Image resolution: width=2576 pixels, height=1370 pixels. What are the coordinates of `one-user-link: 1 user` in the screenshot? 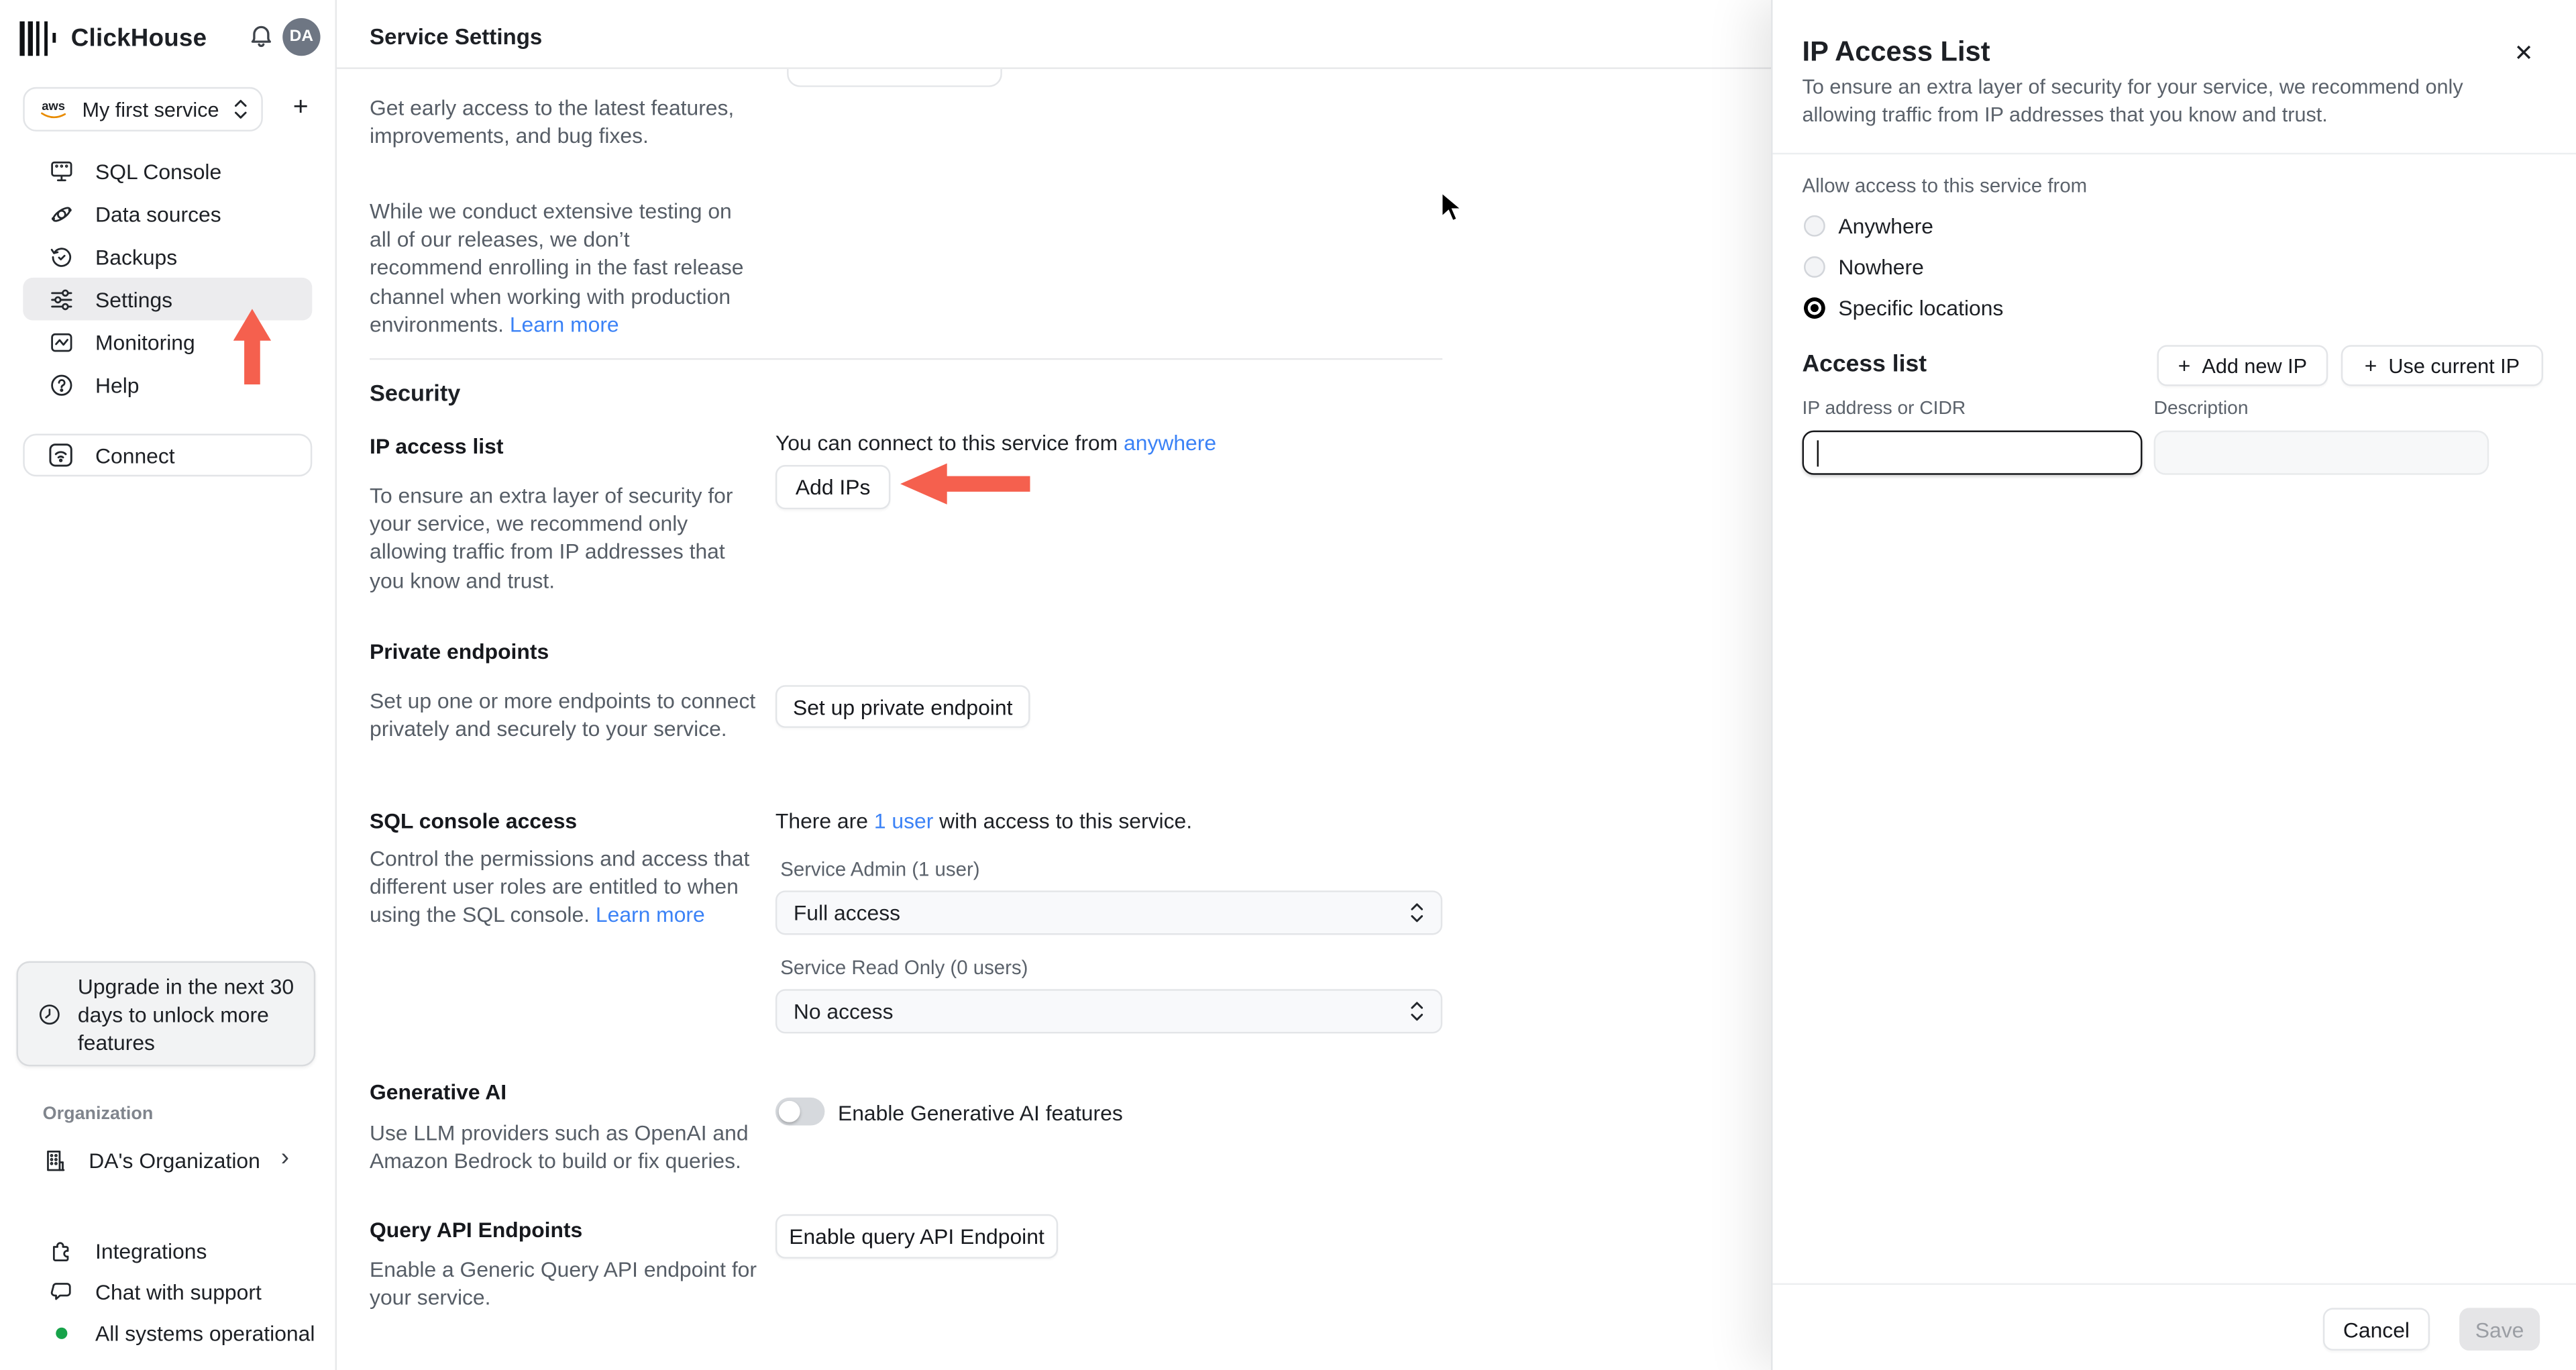 It's located at (904, 820).